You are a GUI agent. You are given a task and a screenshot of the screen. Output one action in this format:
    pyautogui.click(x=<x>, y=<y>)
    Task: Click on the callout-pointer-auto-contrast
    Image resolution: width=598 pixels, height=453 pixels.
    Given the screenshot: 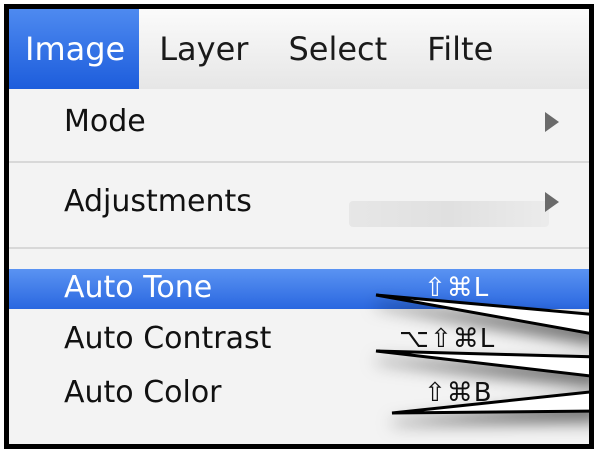 What is the action you would take?
    pyautogui.click(x=482, y=363)
    